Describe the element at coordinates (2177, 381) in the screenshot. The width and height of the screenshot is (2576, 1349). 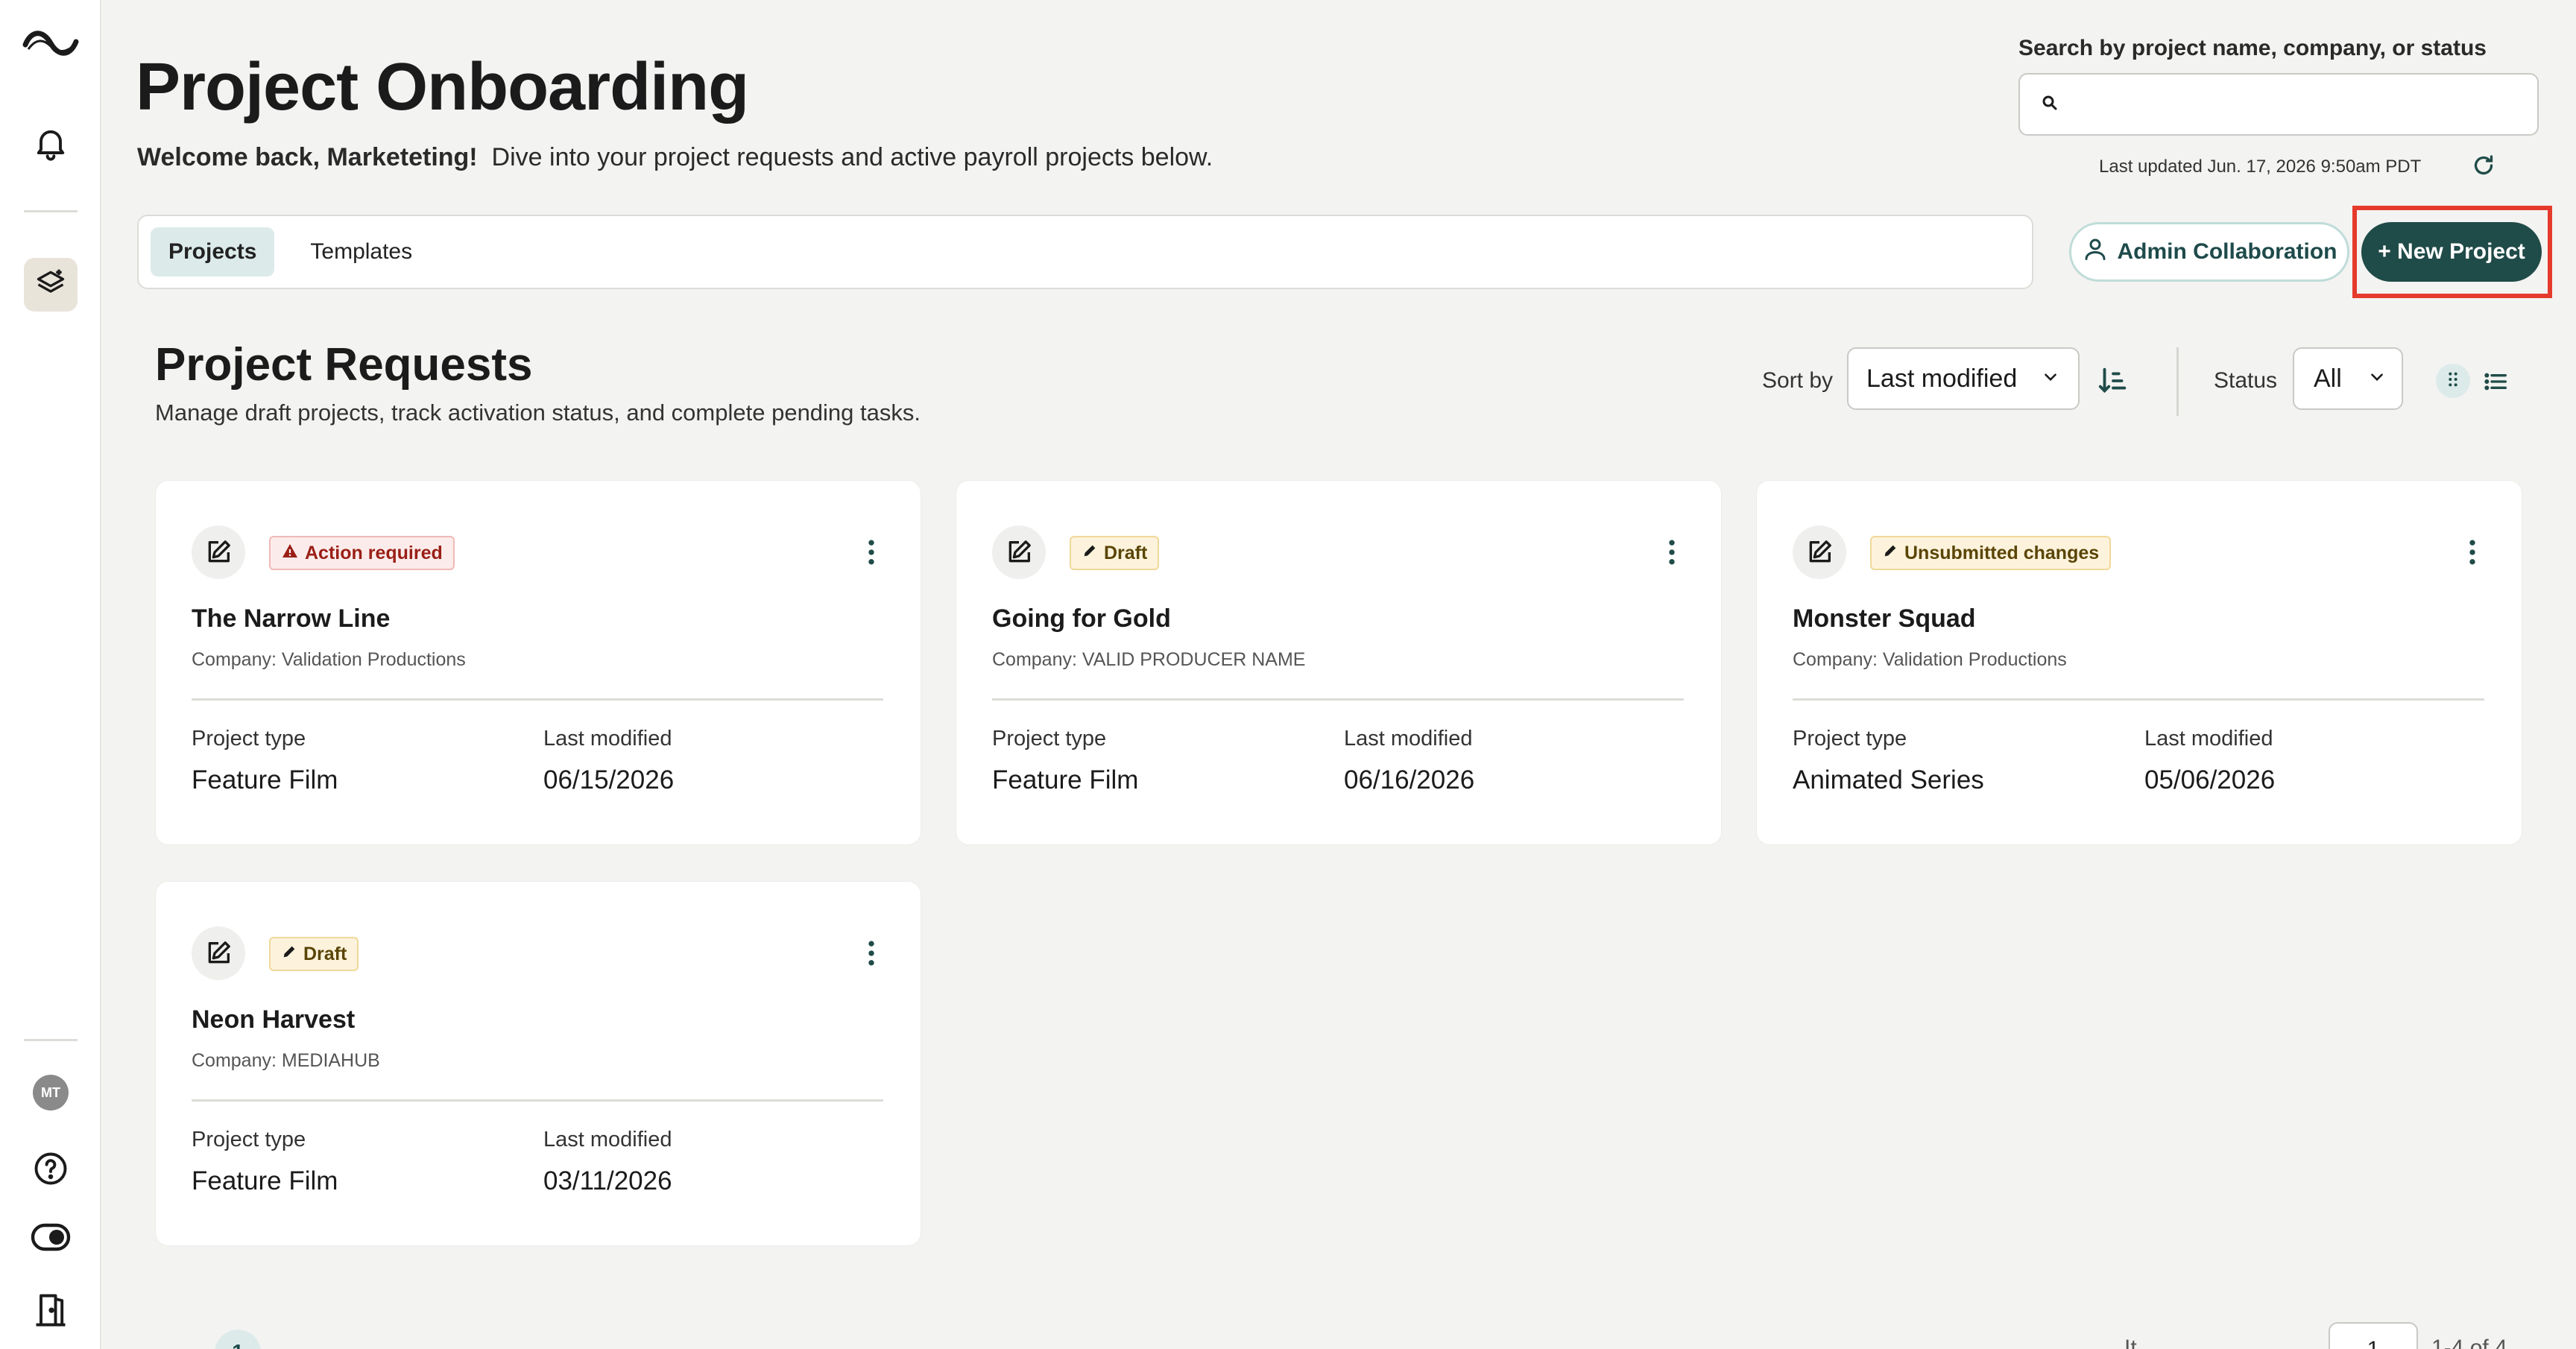
I see `toolbar-divider` at that location.